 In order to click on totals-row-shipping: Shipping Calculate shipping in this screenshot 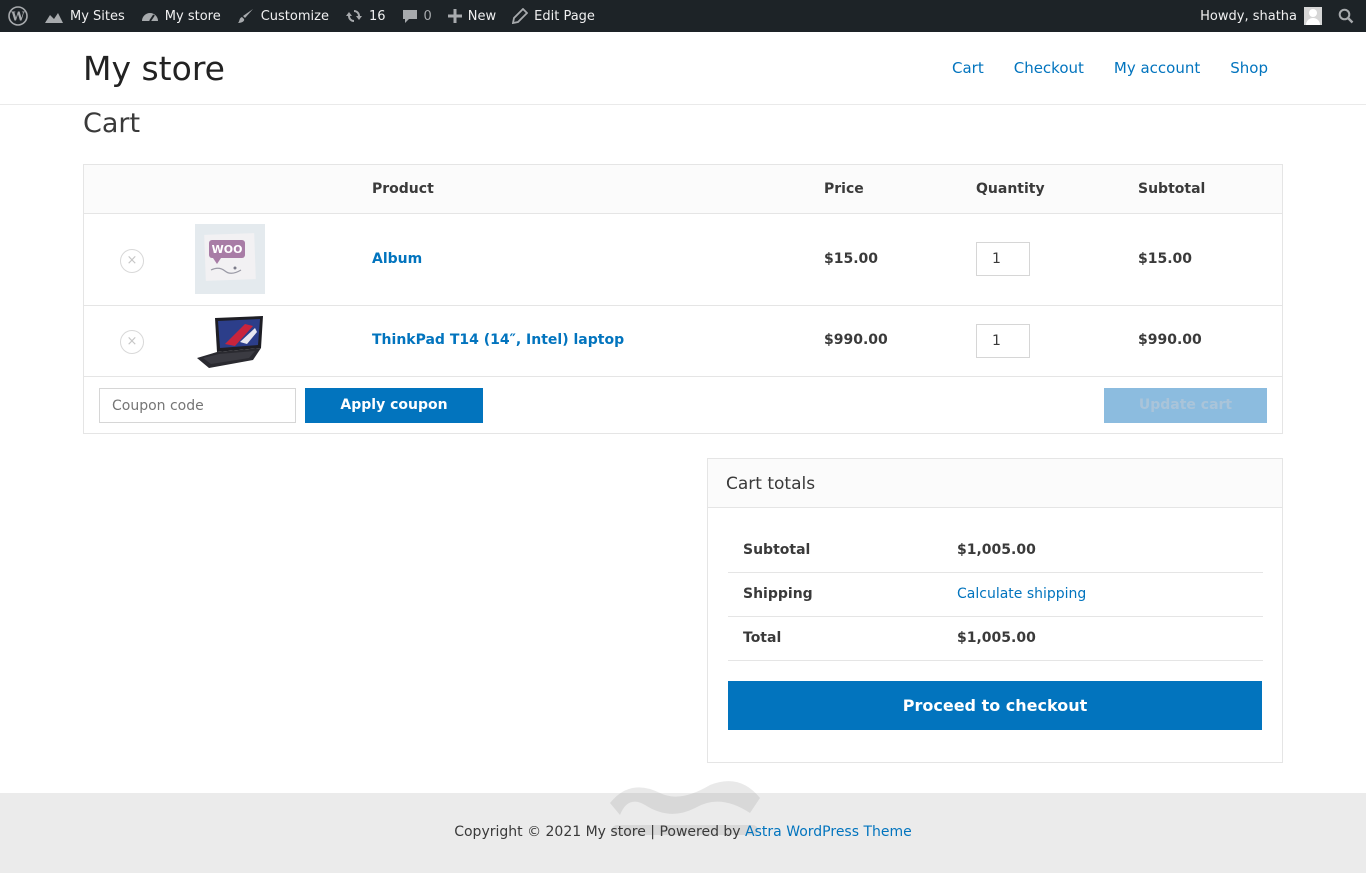, I will do `click(995, 595)`.